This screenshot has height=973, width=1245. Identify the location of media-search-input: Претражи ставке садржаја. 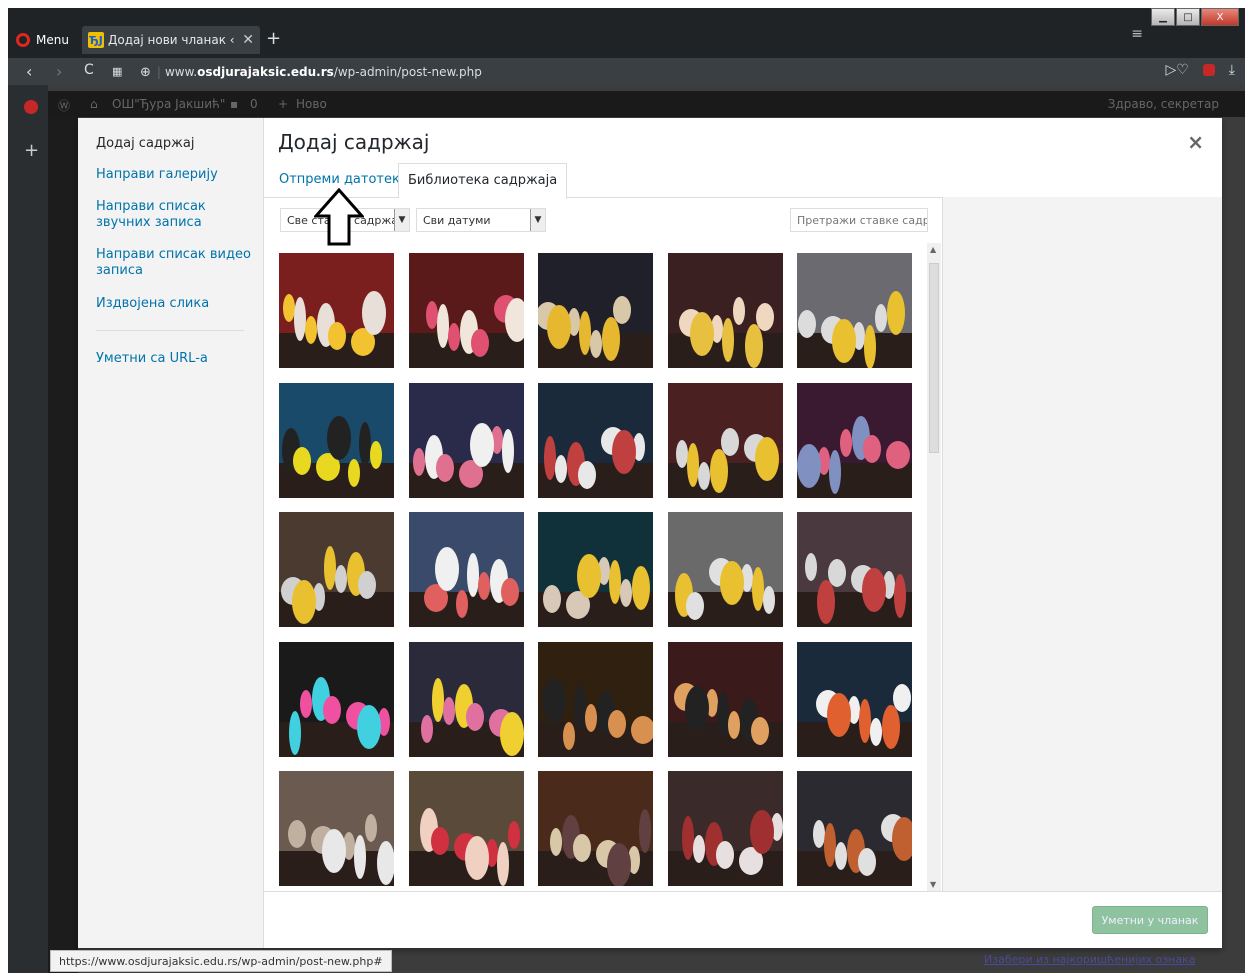
(859, 220).